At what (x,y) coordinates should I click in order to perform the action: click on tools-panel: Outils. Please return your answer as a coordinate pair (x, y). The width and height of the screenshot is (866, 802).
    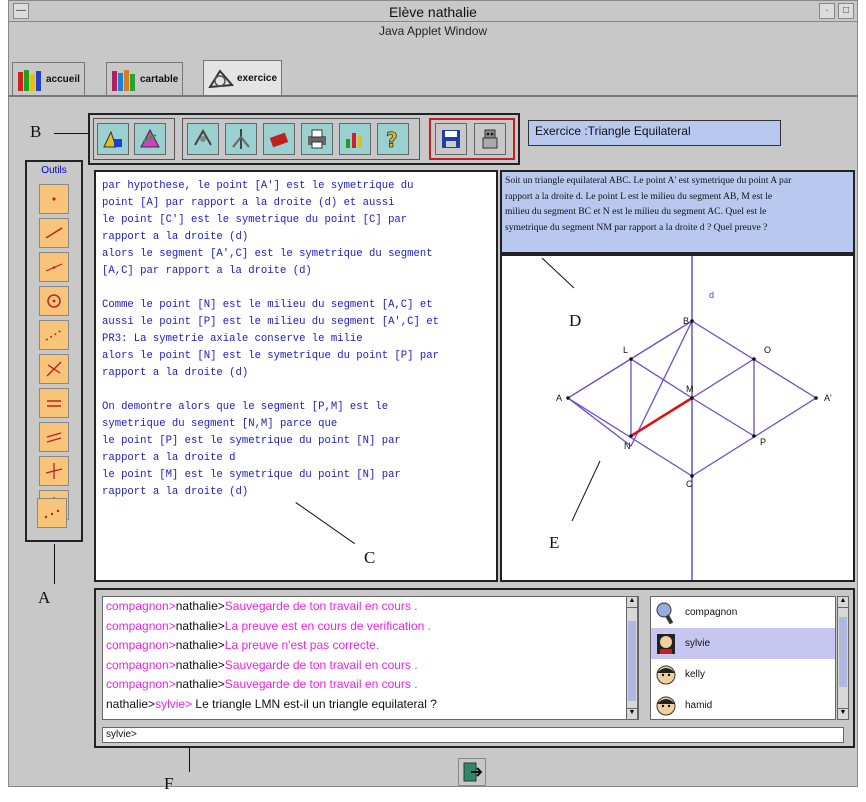
    Looking at the image, I should click on (54, 351).